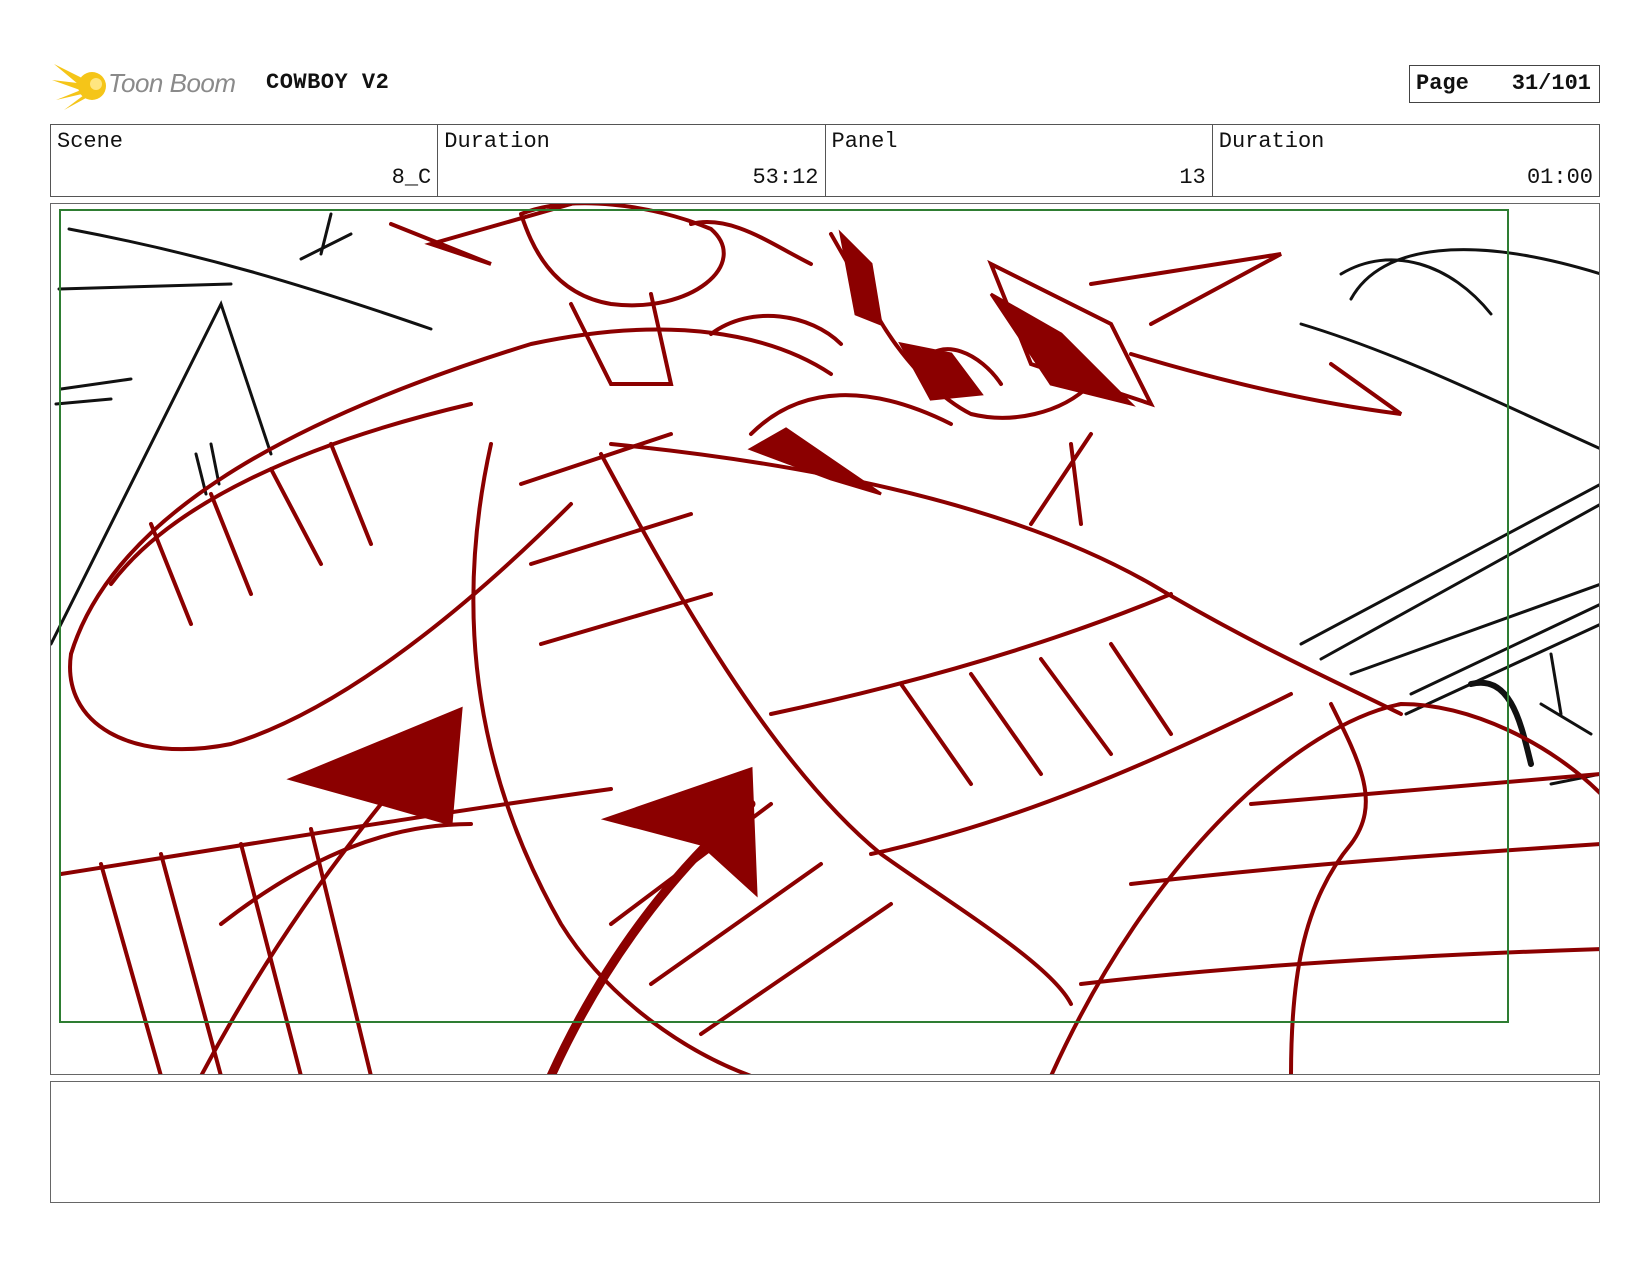 This screenshot has width=1650, height=1275. What do you see at coordinates (1271, 141) in the screenshot?
I see `panel-duration-label: Duration` at bounding box center [1271, 141].